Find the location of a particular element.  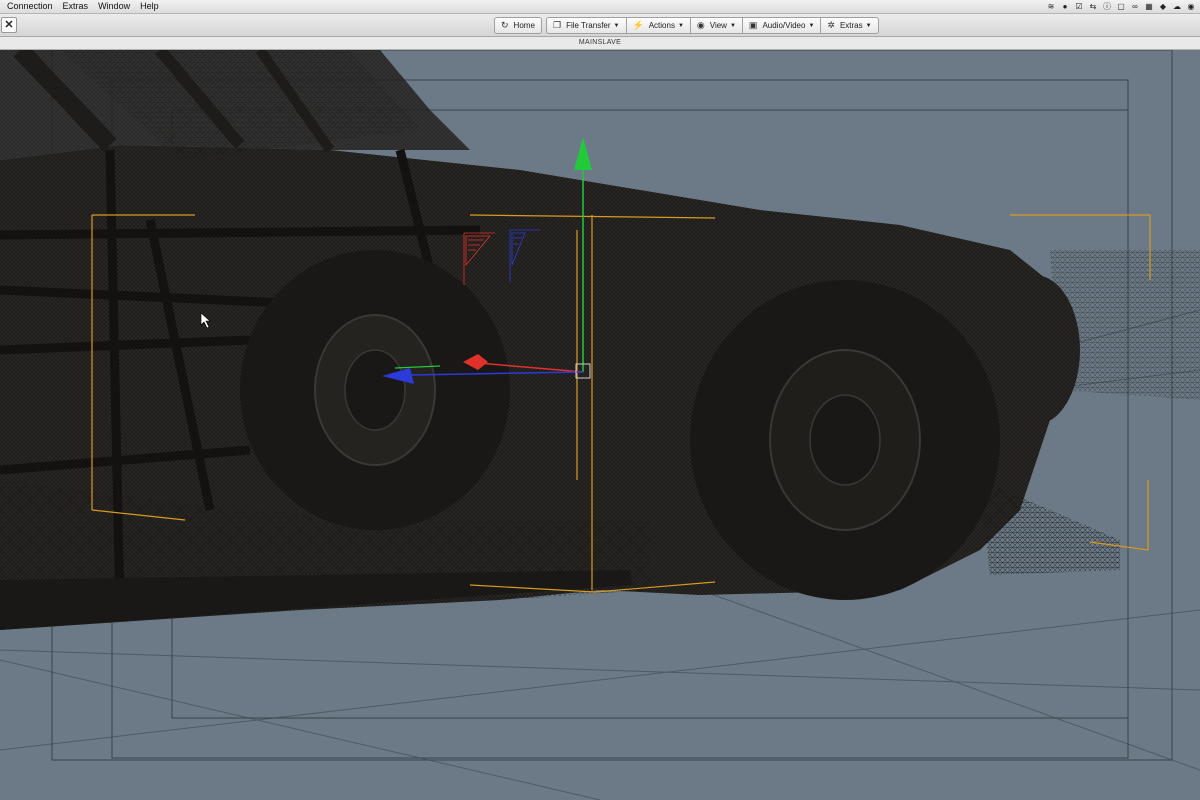

menu-window: Window is located at coordinates (114, 6).